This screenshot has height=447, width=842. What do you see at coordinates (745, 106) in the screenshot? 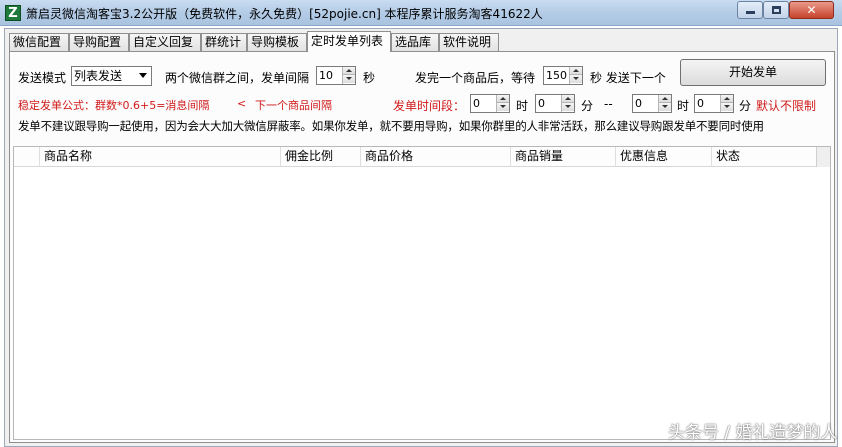
I see `minute-label-2: 分` at bounding box center [745, 106].